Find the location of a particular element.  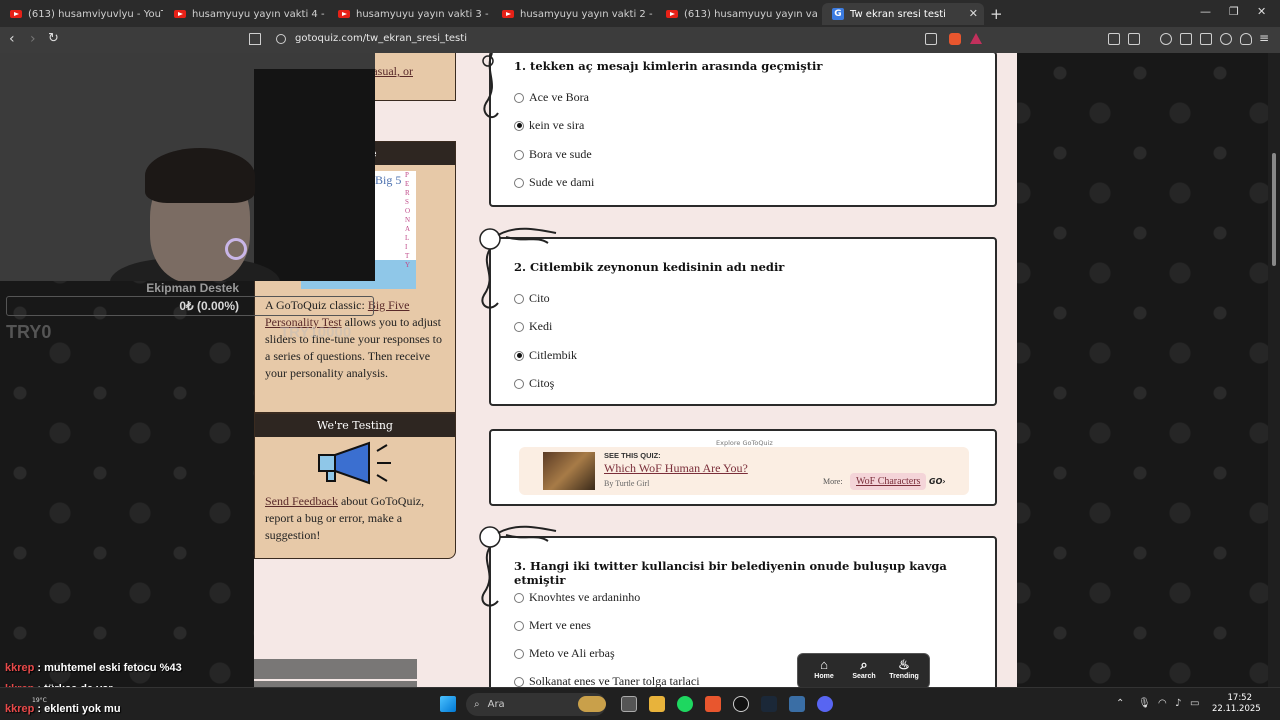

steam-icon is located at coordinates (769, 704).